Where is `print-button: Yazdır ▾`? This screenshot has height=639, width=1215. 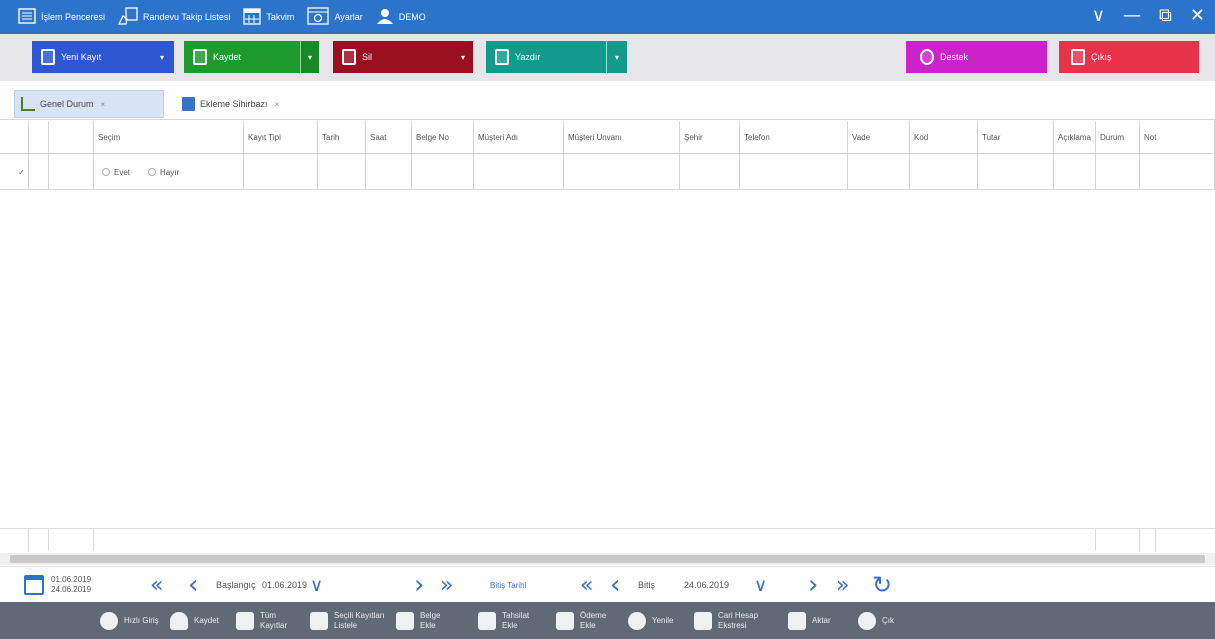 print-button: Yazdır ▾ is located at coordinates (556, 57).